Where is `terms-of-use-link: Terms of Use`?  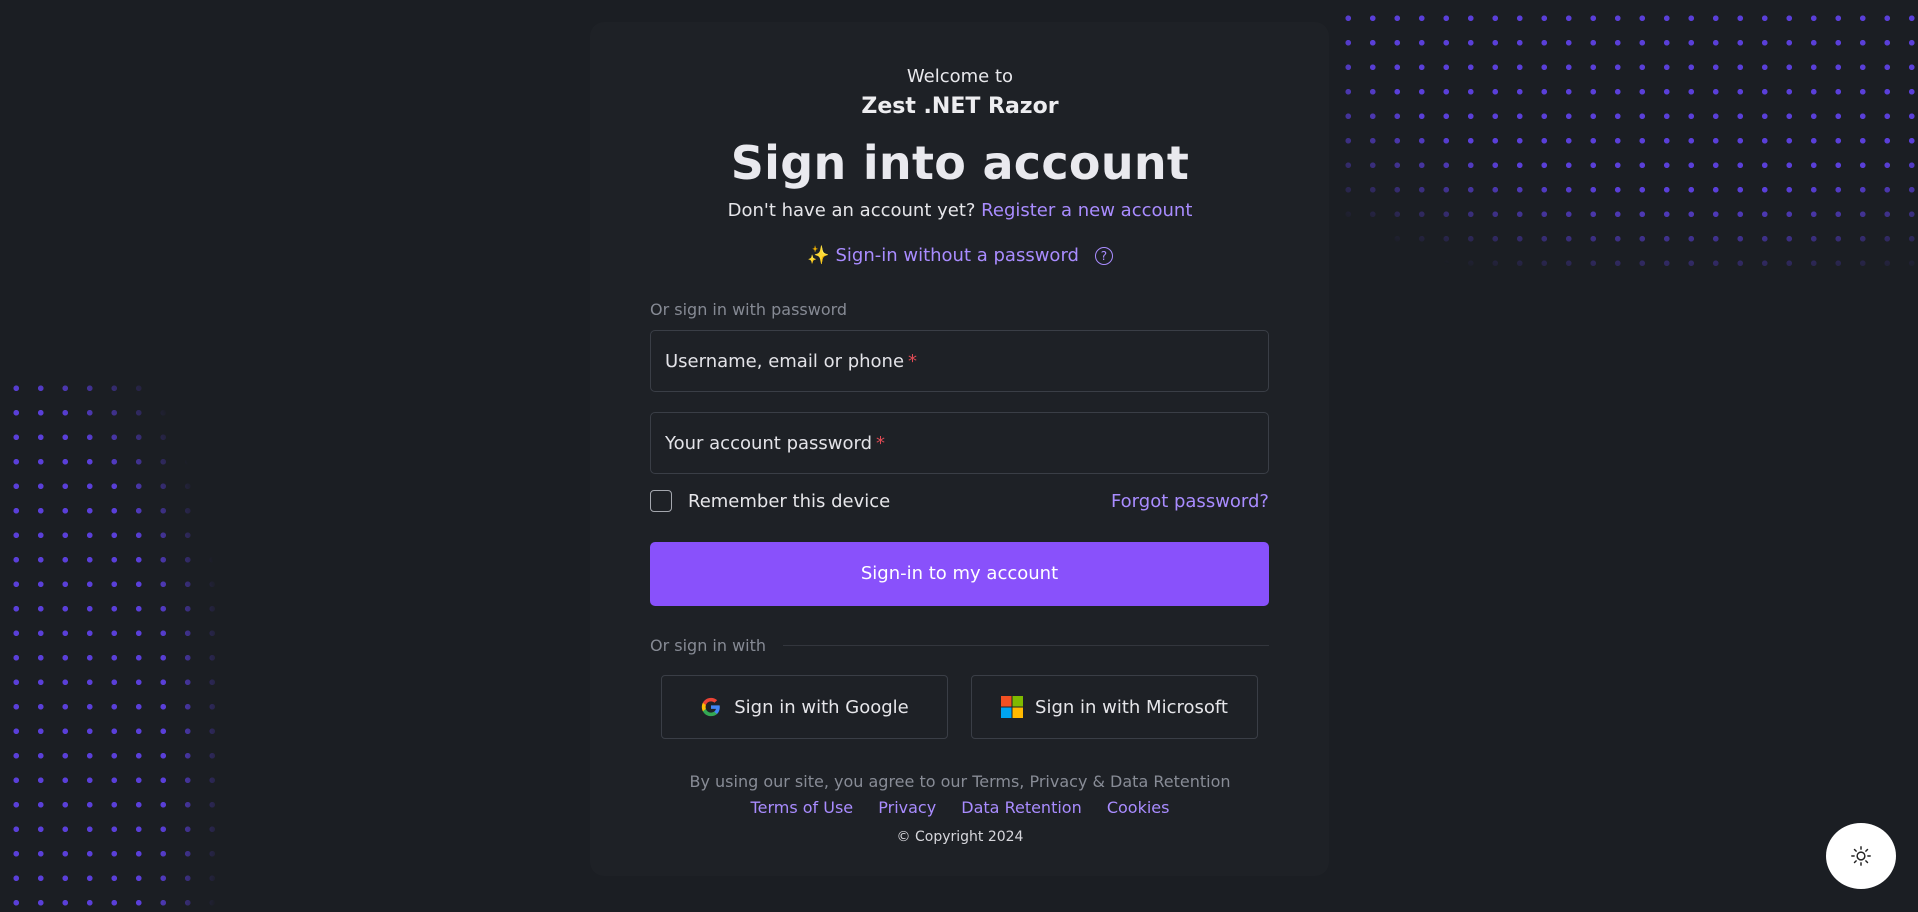 terms-of-use-link: Terms of Use is located at coordinates (802, 807).